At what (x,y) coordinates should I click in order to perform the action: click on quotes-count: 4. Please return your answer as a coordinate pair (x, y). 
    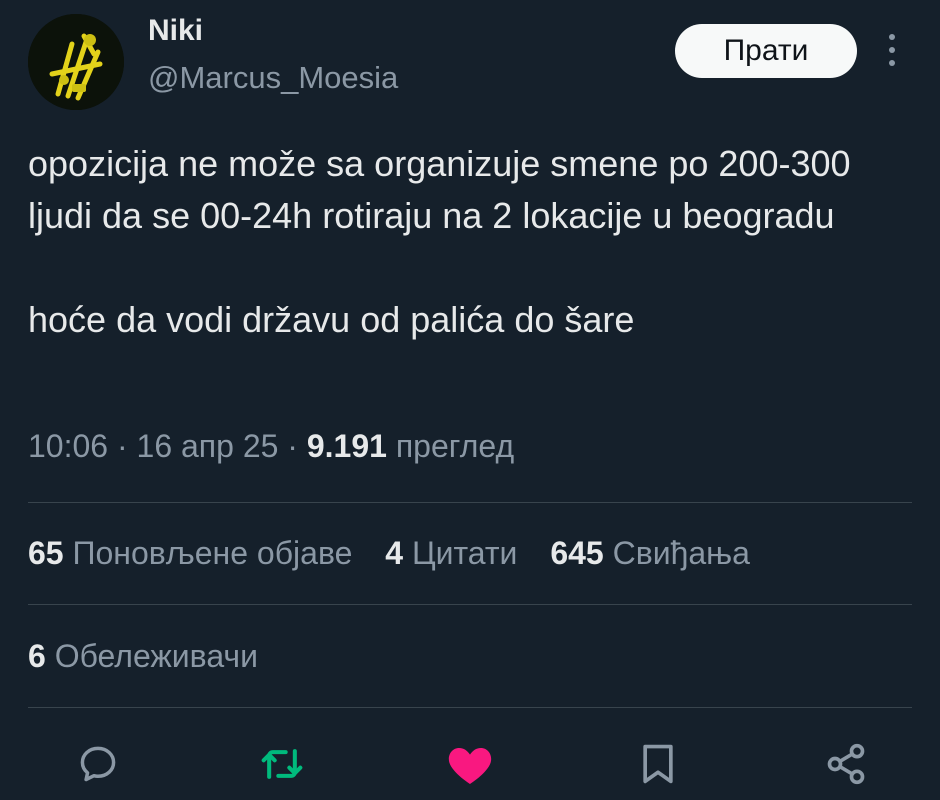
    Looking at the image, I should click on (394, 553).